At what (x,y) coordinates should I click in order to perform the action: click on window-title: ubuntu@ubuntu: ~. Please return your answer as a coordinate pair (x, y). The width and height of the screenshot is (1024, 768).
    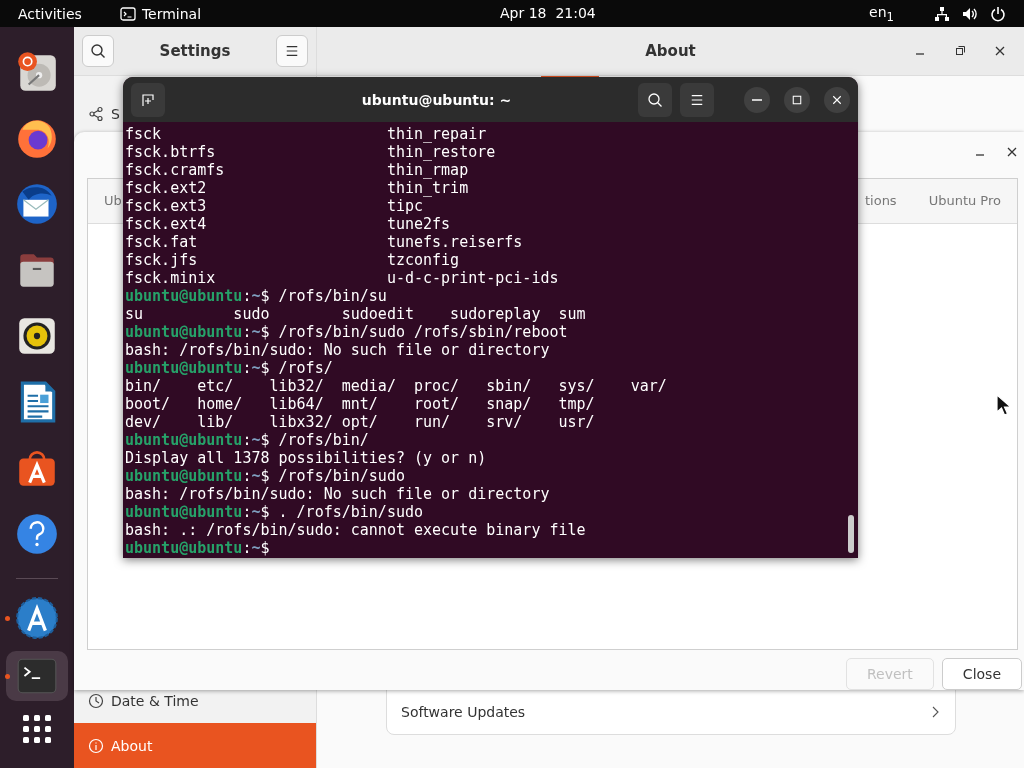
    Looking at the image, I should click on (436, 99).